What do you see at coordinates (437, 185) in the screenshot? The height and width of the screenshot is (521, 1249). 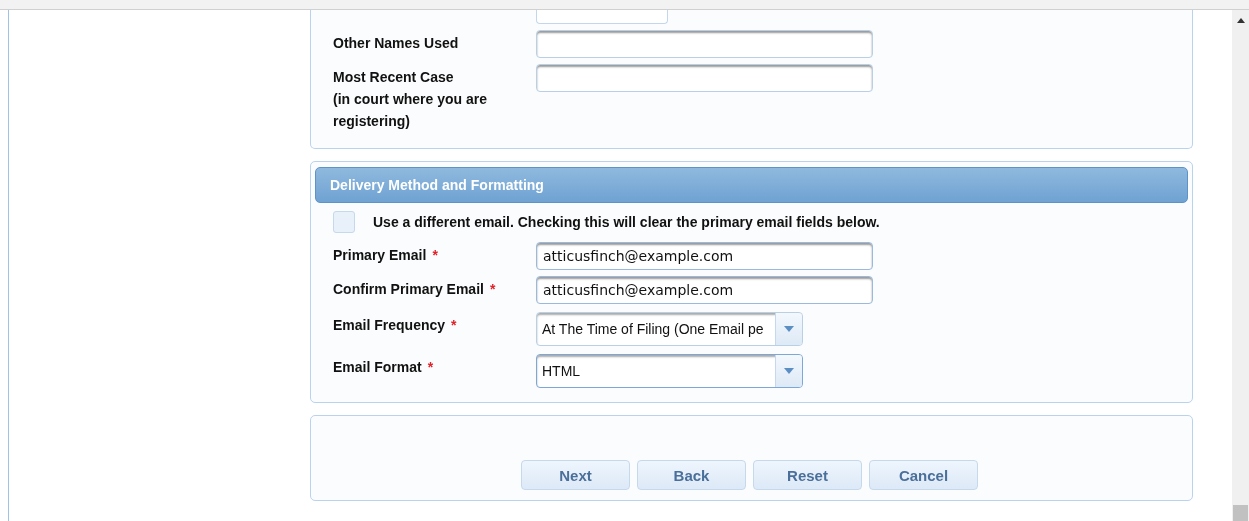 I see `section-title: Delivery Method and Formatting` at bounding box center [437, 185].